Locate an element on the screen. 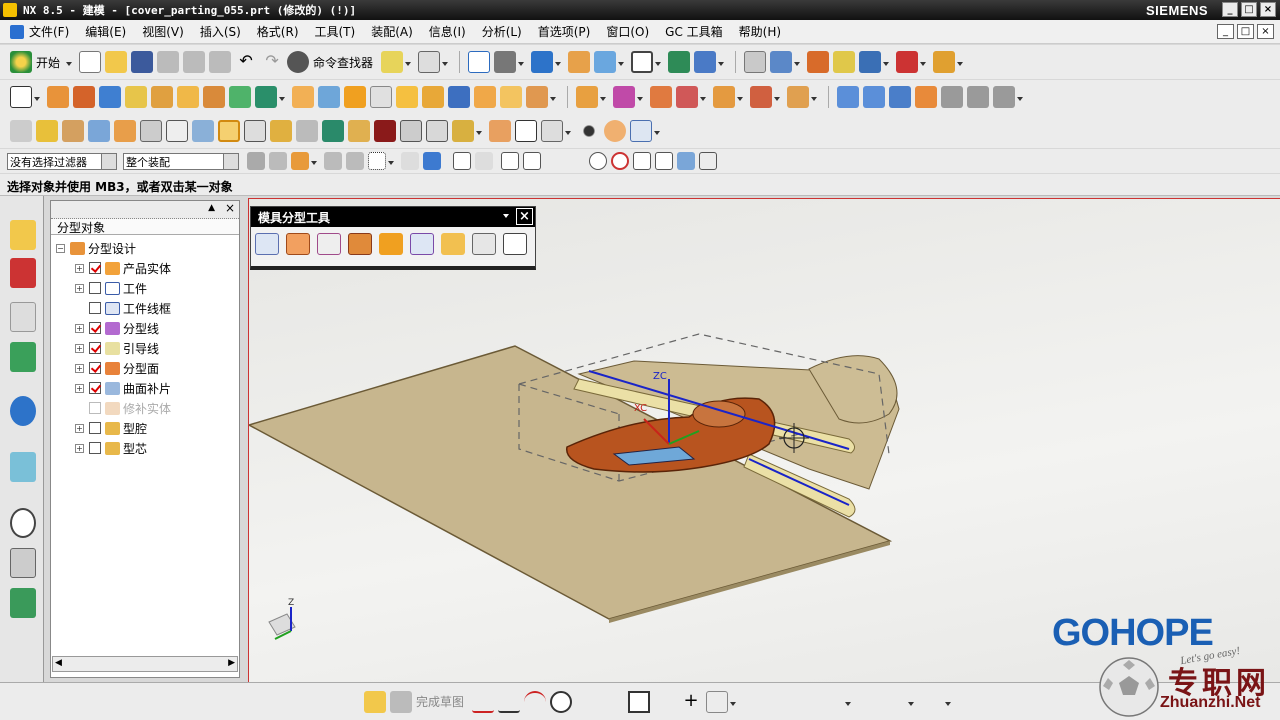  arc-center-icon is located at coordinates (598, 161).